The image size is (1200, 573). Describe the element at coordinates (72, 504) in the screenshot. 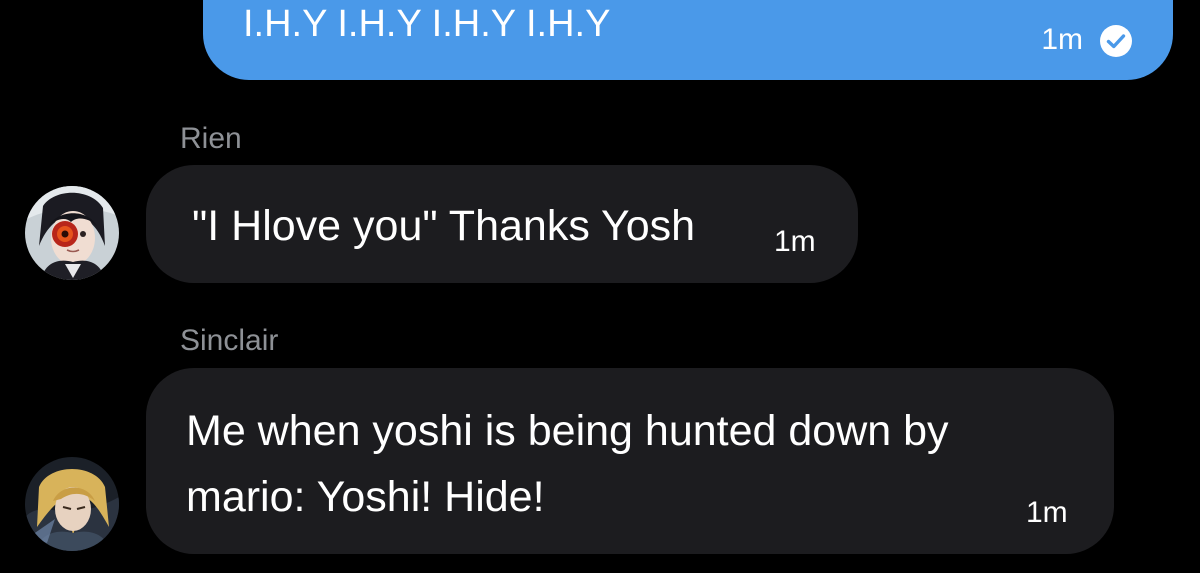

I see `avatar-sinclair` at that location.